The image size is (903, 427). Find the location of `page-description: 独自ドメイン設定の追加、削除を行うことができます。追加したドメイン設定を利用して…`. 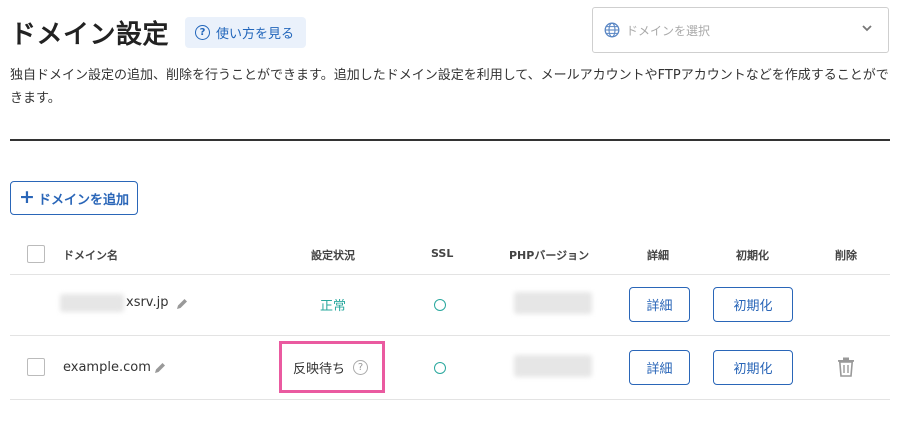

page-description: 独自ドメイン設定の追加、削除を行うことができます。追加したドメイン設定を利用して… is located at coordinates (449, 87).